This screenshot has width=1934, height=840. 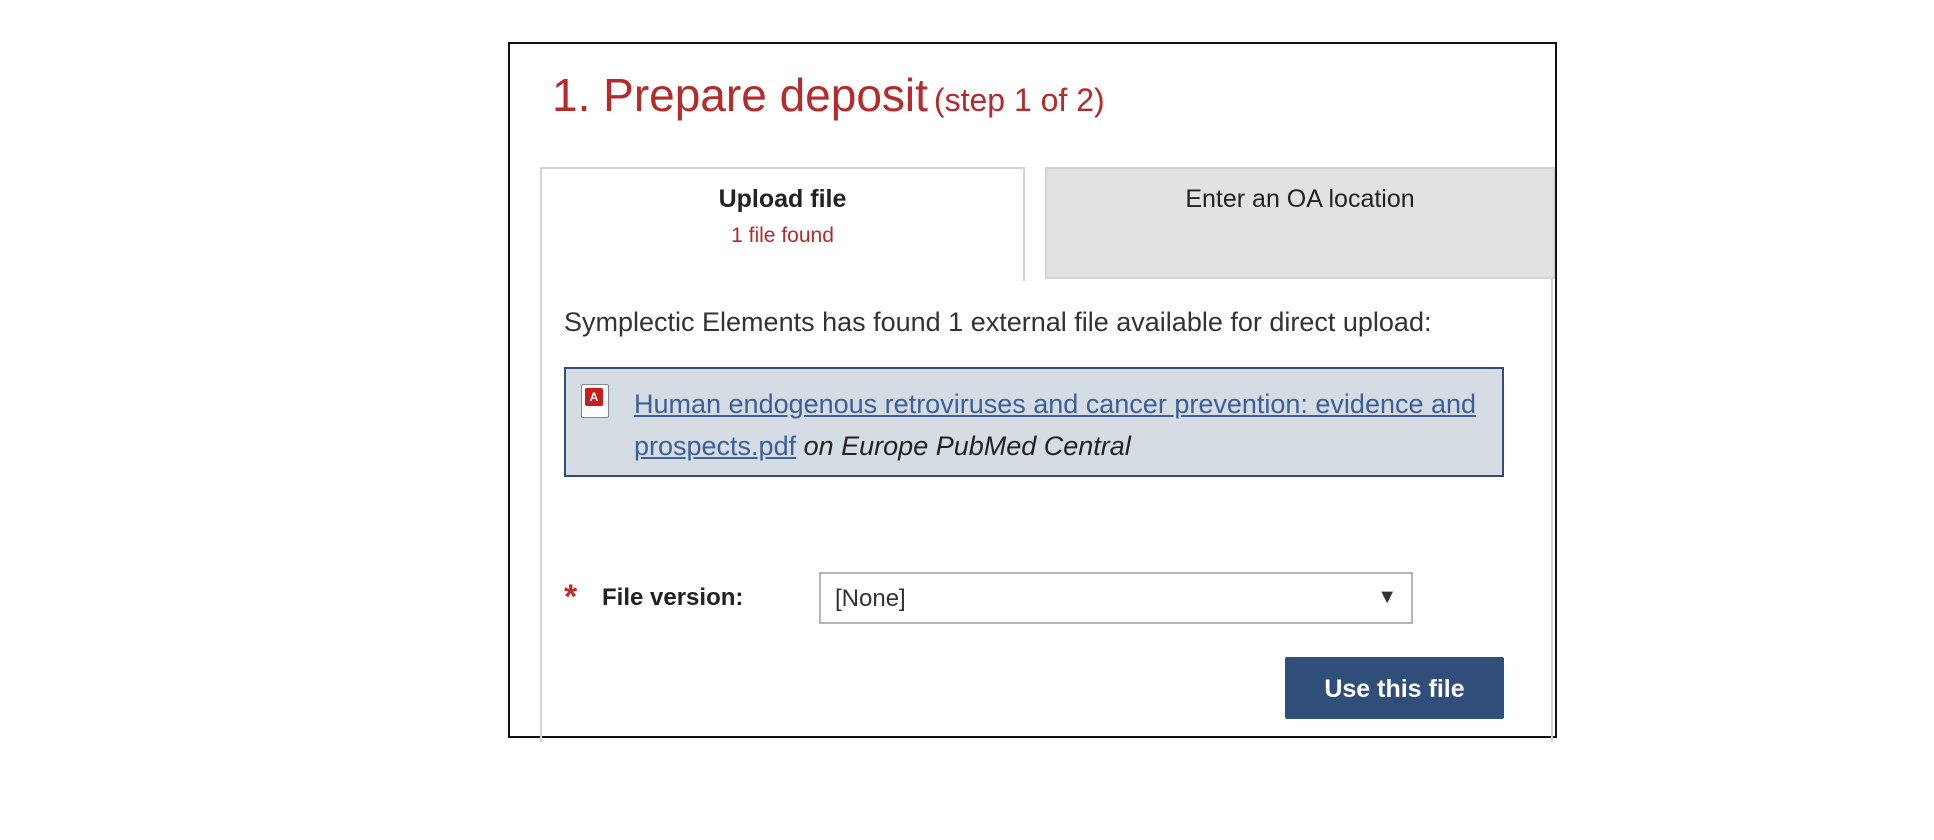 What do you see at coordinates (595, 401) in the screenshot?
I see `pdf-file-icon: A` at bounding box center [595, 401].